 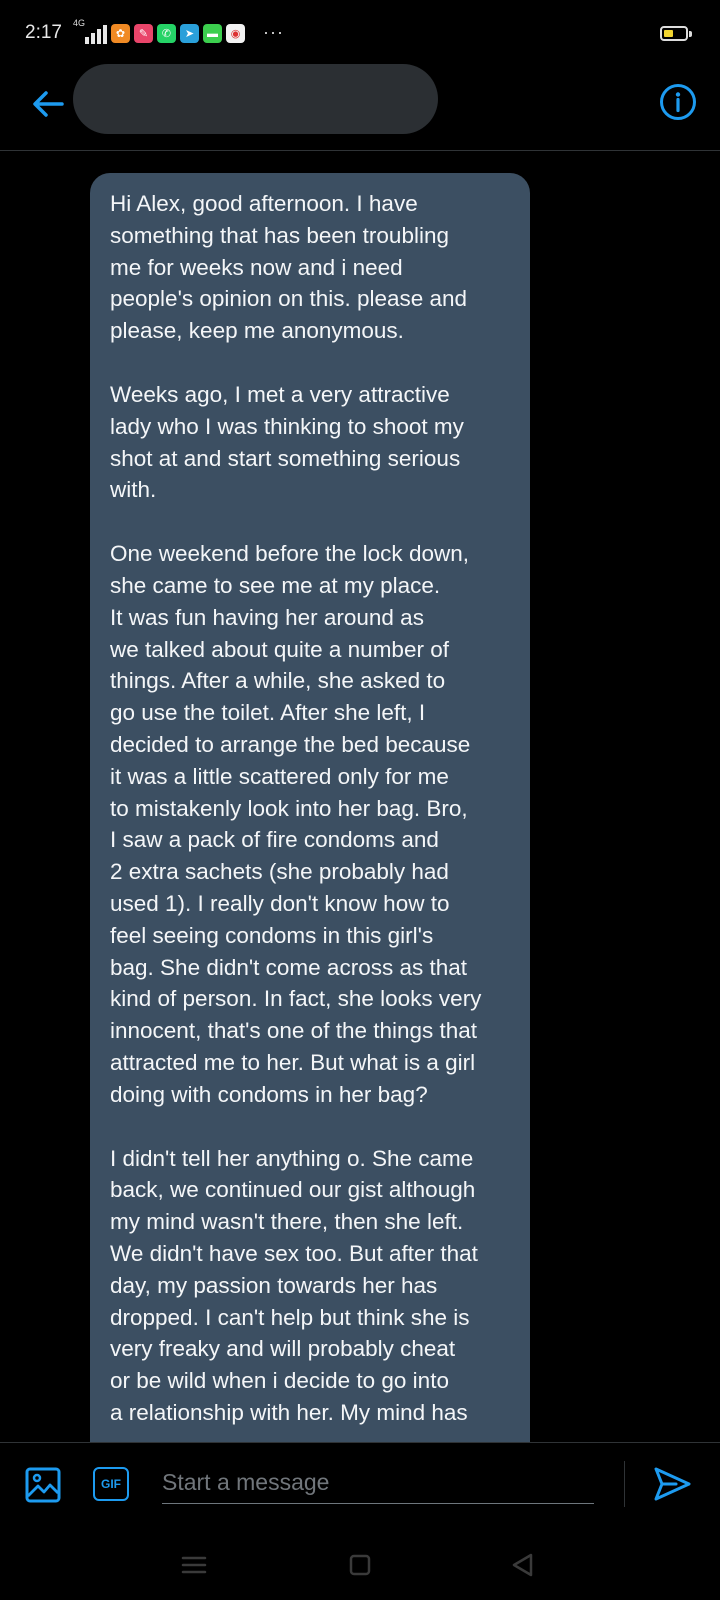 What do you see at coordinates (360, 35) in the screenshot?
I see `status-bar: 2:17 4G ✿ ✎ ✆ ➤ ▬ ◉ ···` at bounding box center [360, 35].